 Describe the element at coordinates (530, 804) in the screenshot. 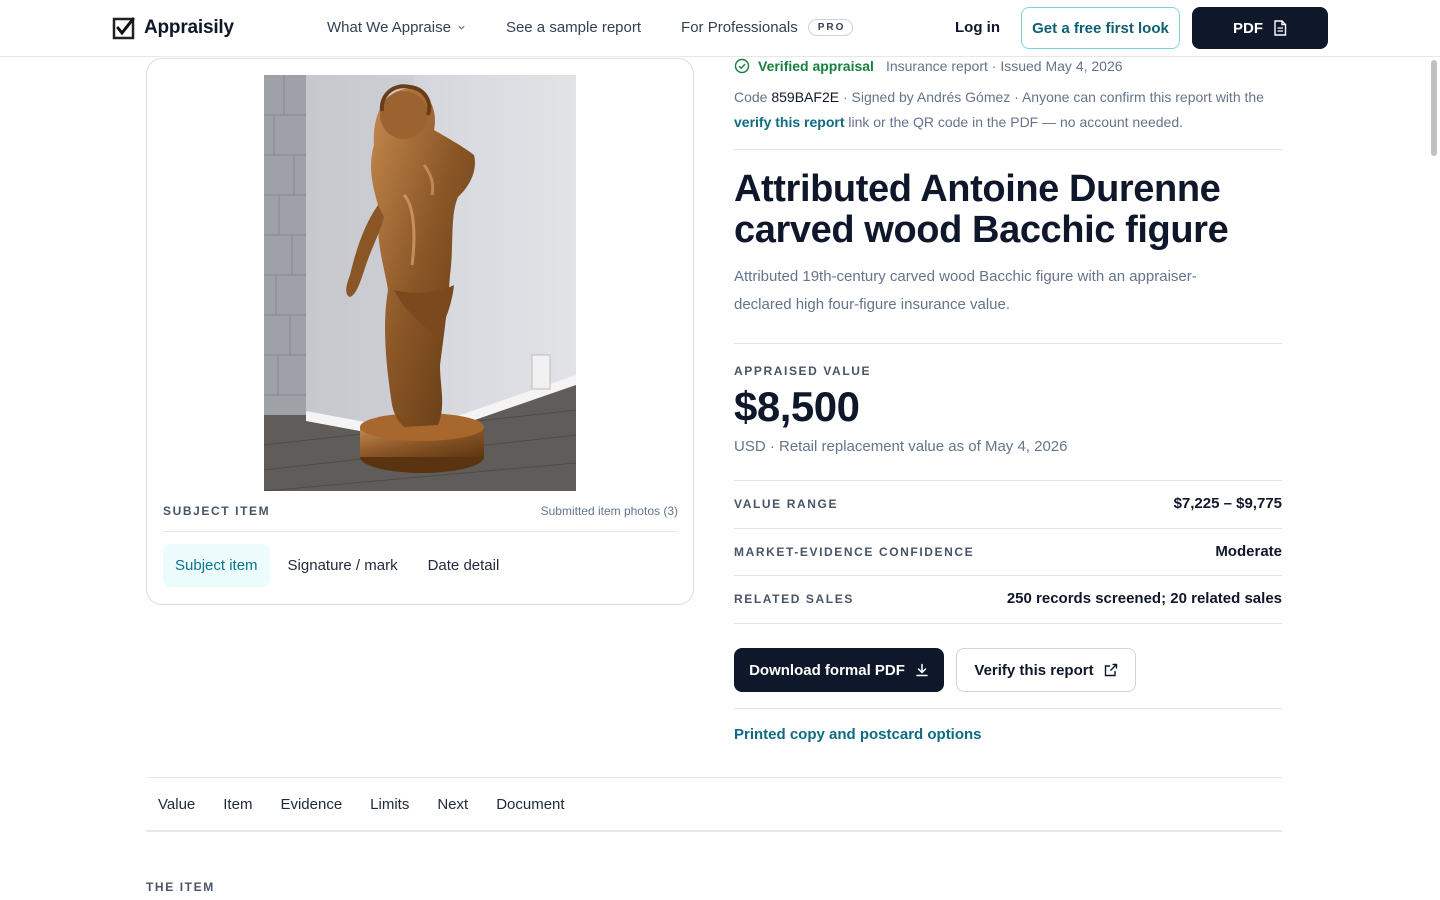

I see `tab-document: Document` at that location.